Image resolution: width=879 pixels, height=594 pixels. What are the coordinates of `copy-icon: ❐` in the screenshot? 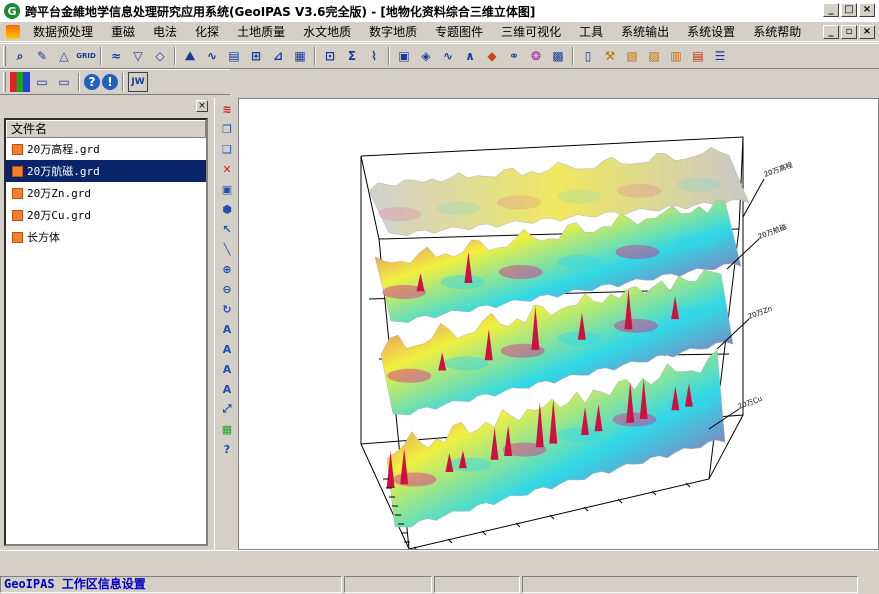 It's located at (227, 129).